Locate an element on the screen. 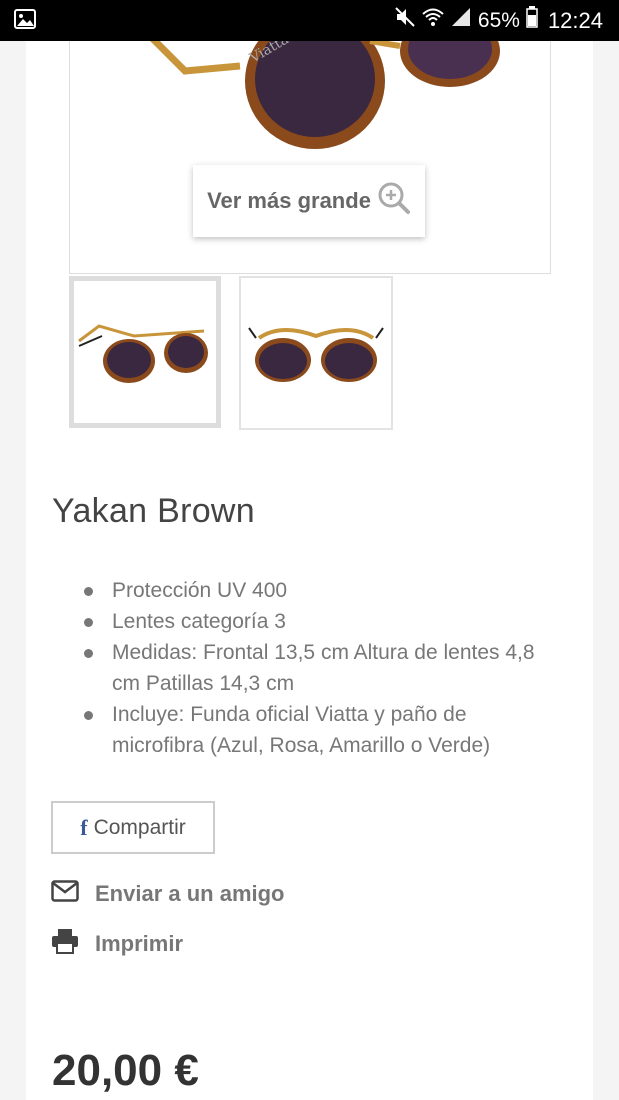 This screenshot has height=1100, width=619. clock: 12:24 is located at coordinates (575, 20).